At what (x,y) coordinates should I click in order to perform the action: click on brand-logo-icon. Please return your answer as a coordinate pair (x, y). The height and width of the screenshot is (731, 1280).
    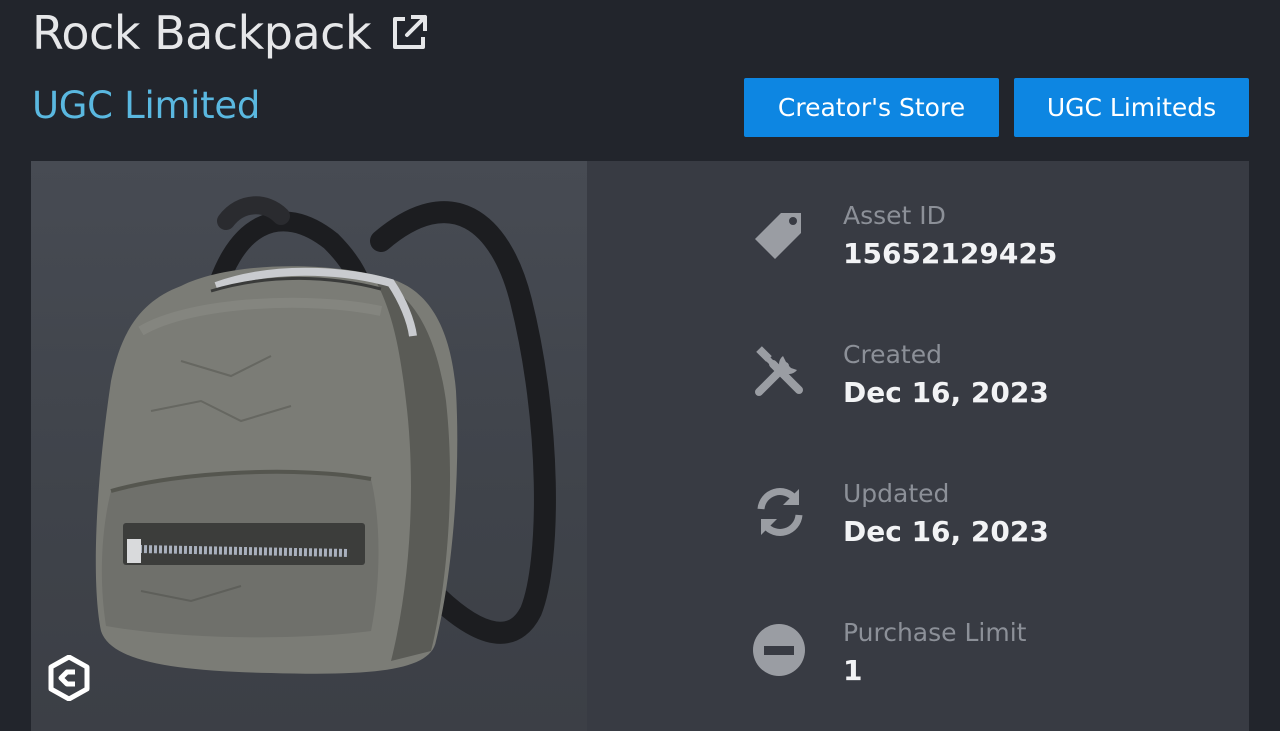
    Looking at the image, I should click on (69, 678).